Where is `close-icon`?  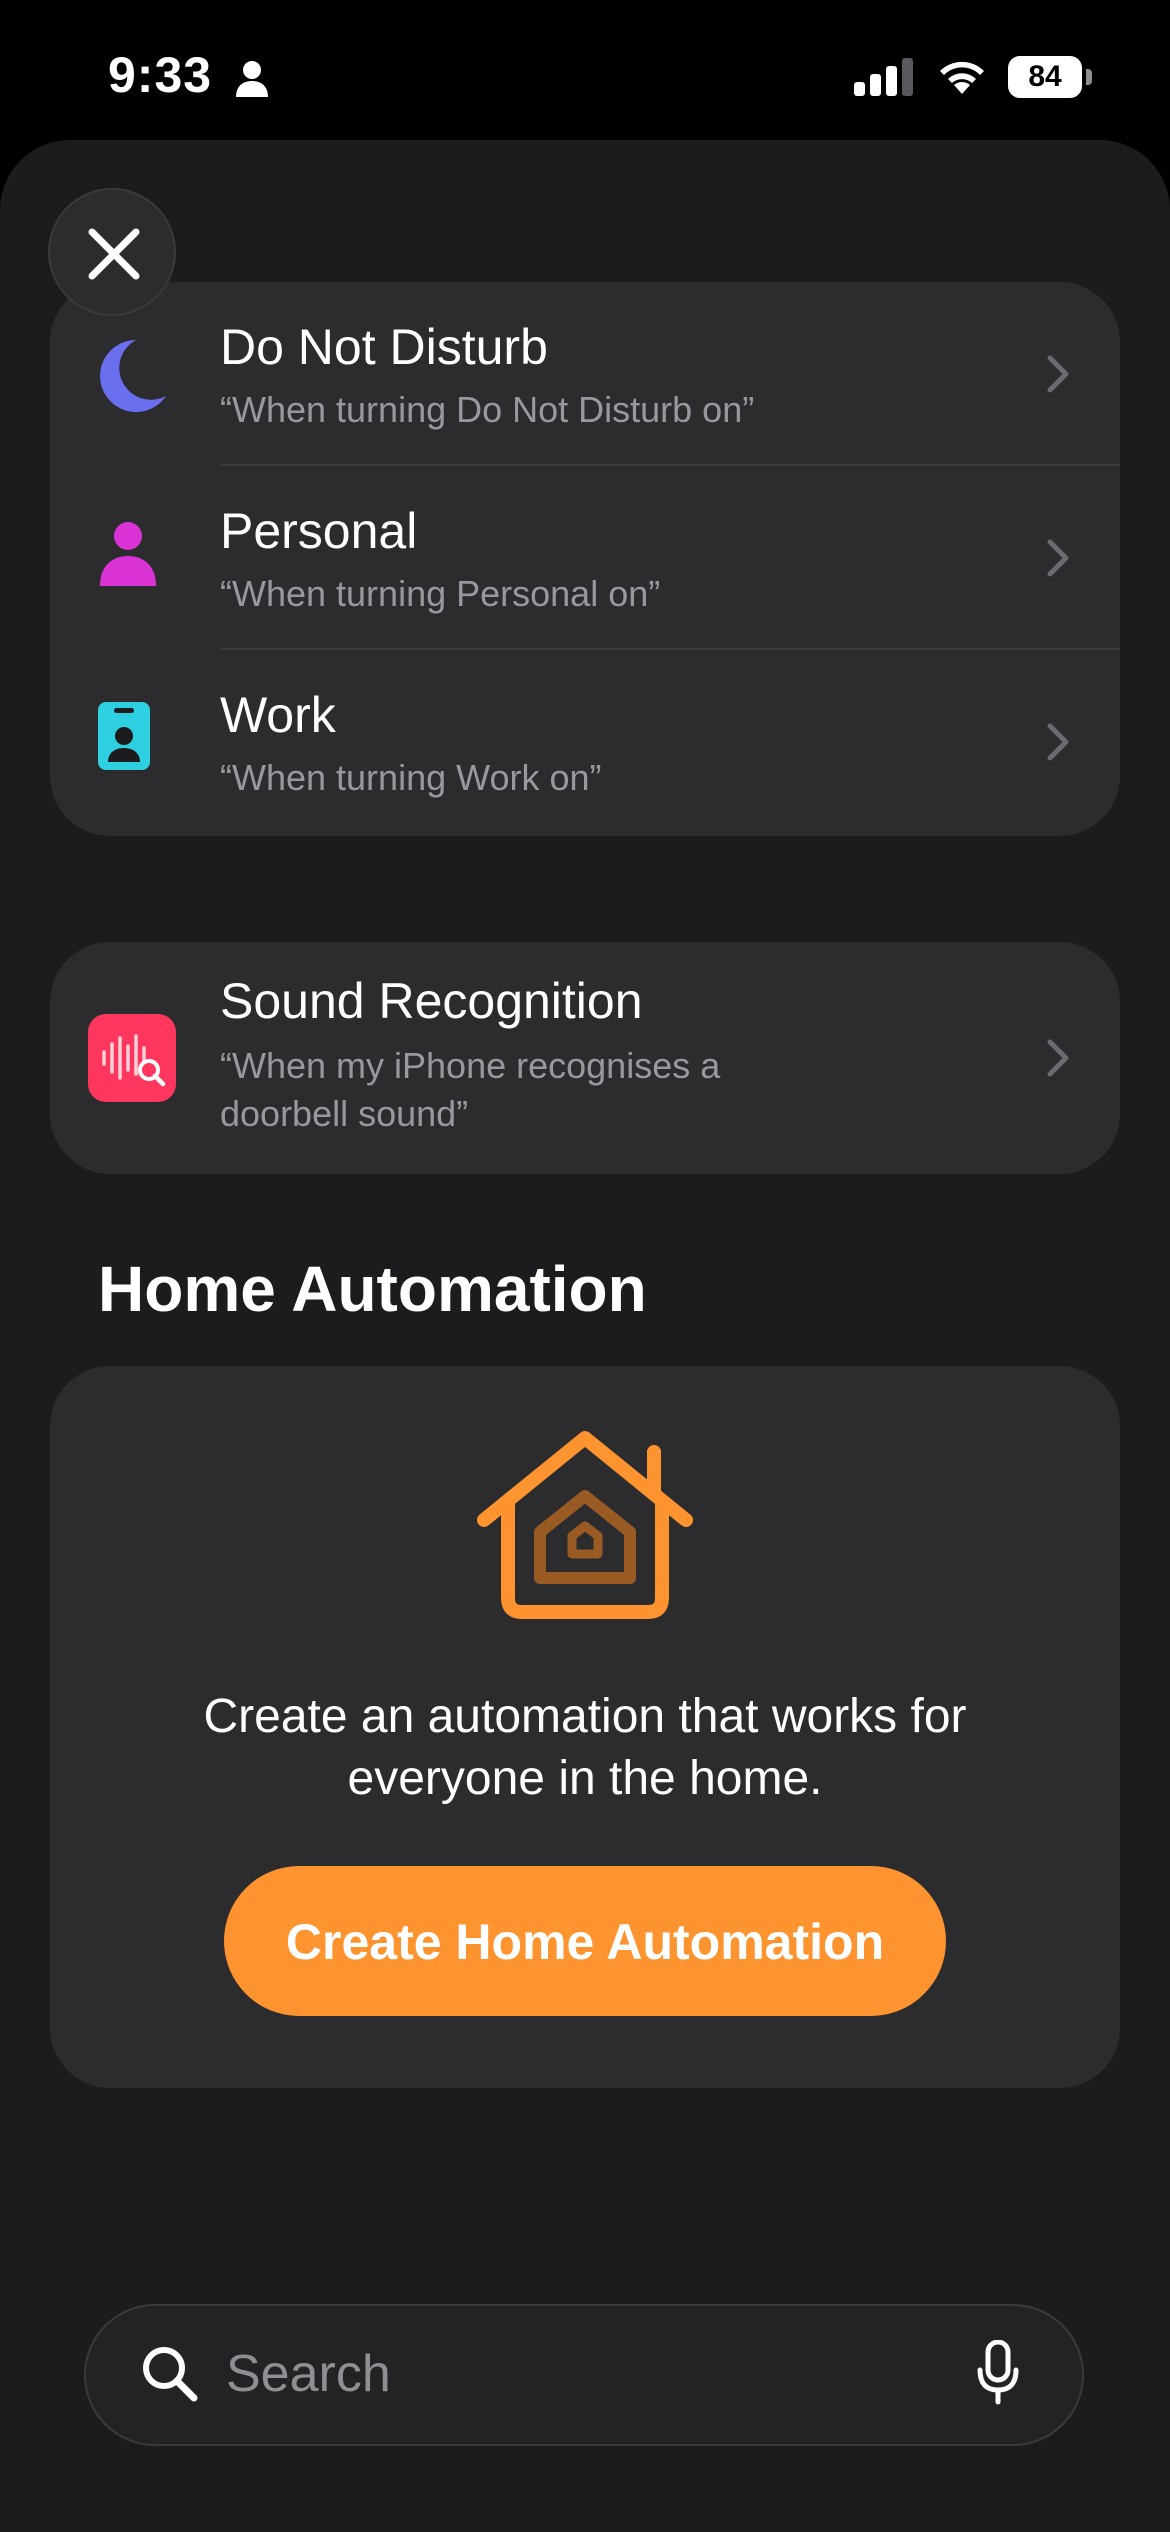 close-icon is located at coordinates (114, 254).